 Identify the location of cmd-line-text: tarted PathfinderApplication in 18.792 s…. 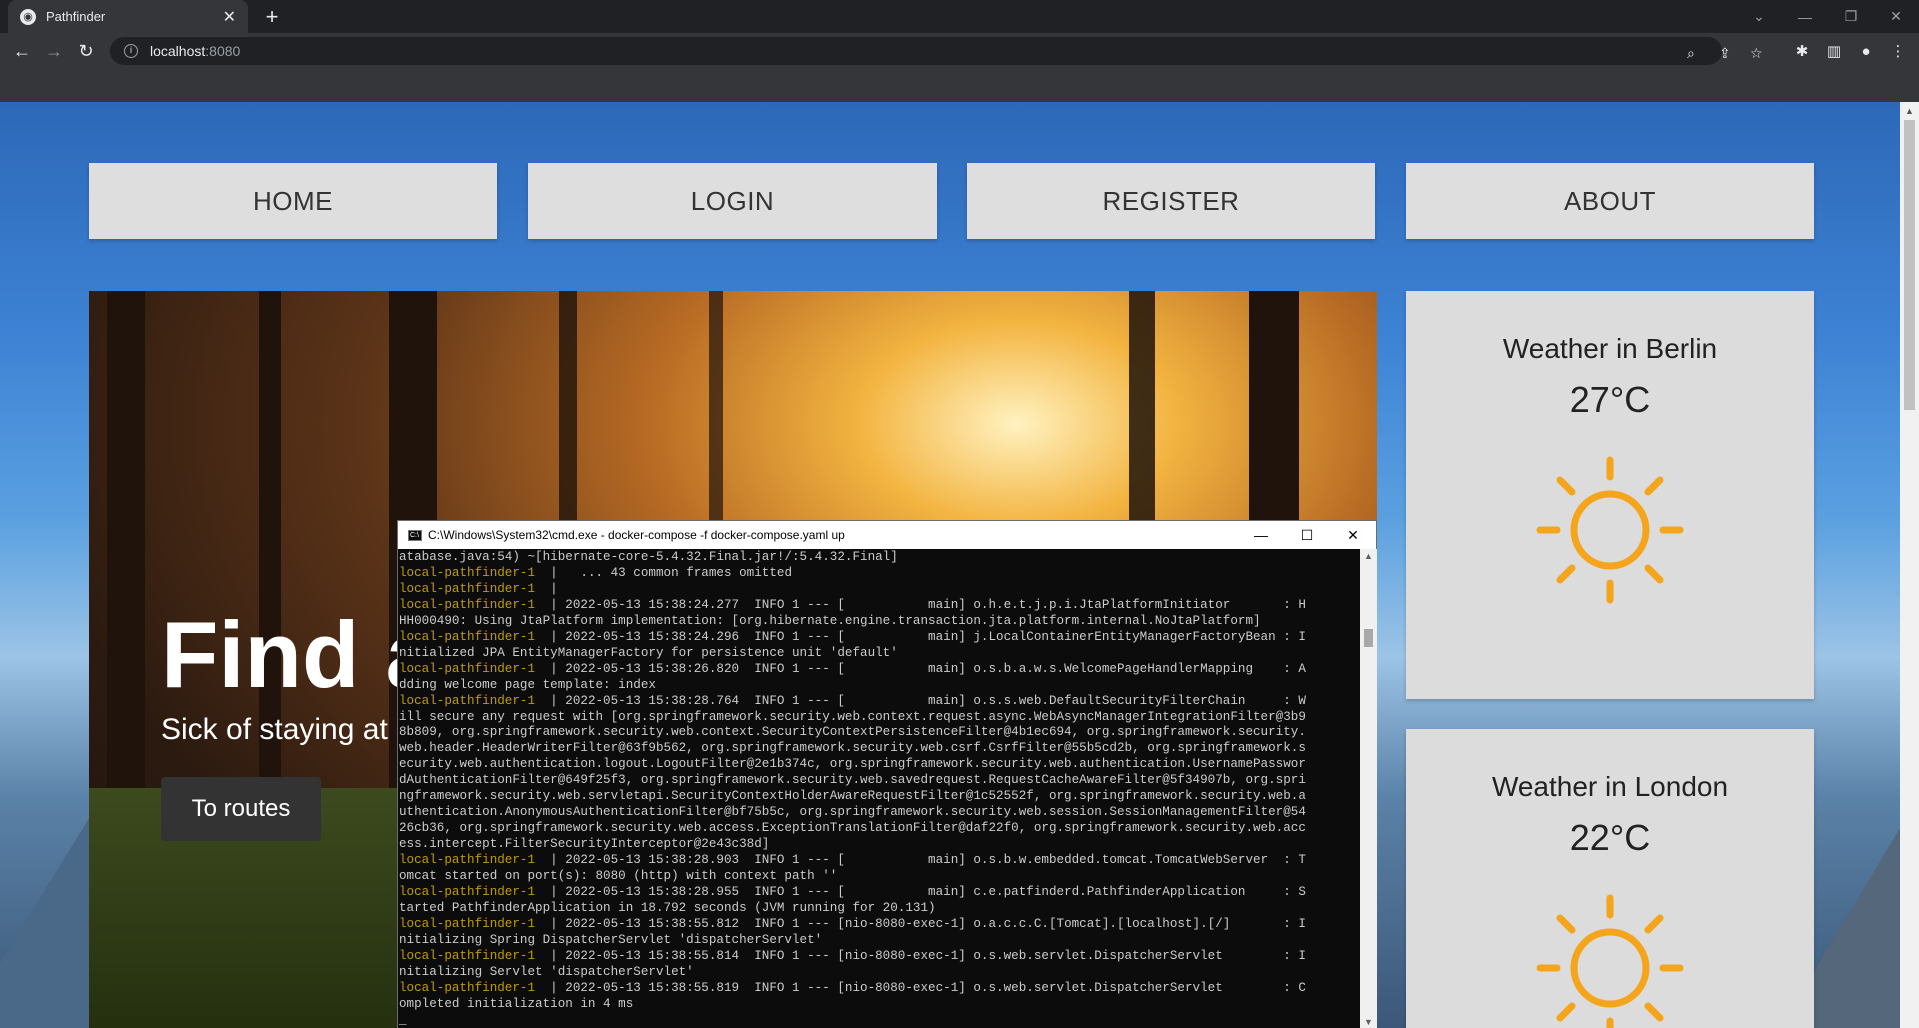
(667, 907).